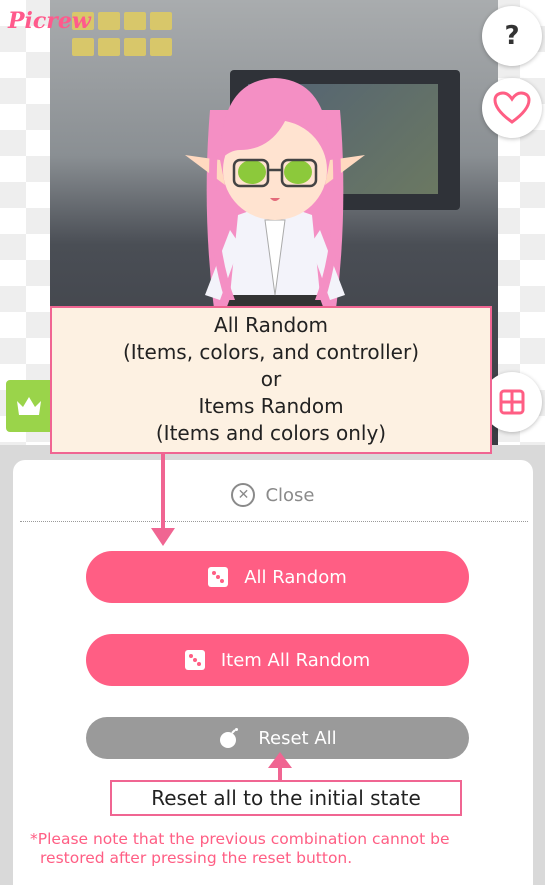 The image size is (545, 885). Describe the element at coordinates (512, 402) in the screenshot. I see `grid-icon` at that location.